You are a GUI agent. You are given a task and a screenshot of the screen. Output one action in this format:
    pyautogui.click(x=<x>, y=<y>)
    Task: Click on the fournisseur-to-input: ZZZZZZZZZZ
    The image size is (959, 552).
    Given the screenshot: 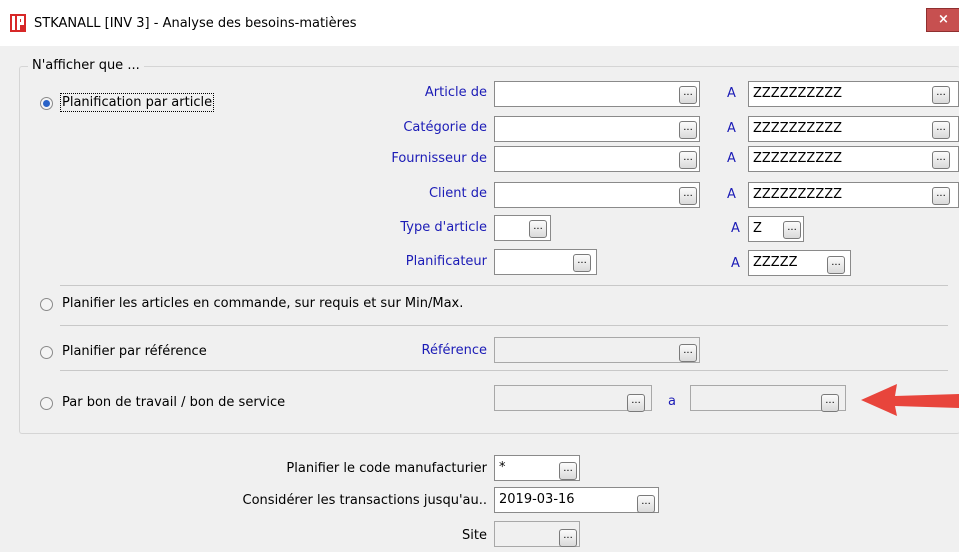 What is the action you would take?
    pyautogui.click(x=853, y=159)
    